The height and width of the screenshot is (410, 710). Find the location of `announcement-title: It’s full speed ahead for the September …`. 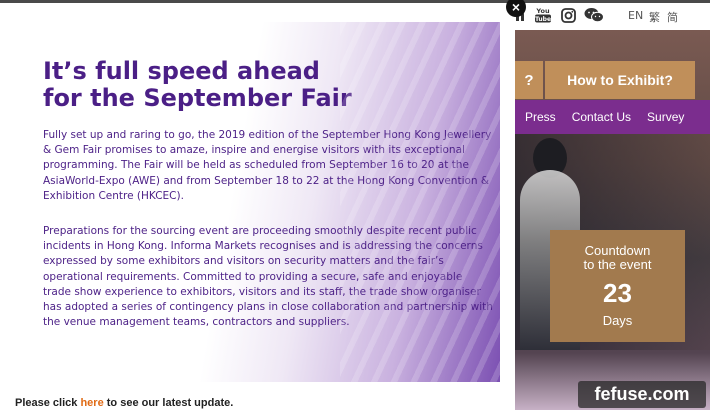

announcement-title: It’s full speed ahead for the September … is located at coordinates (213, 85).